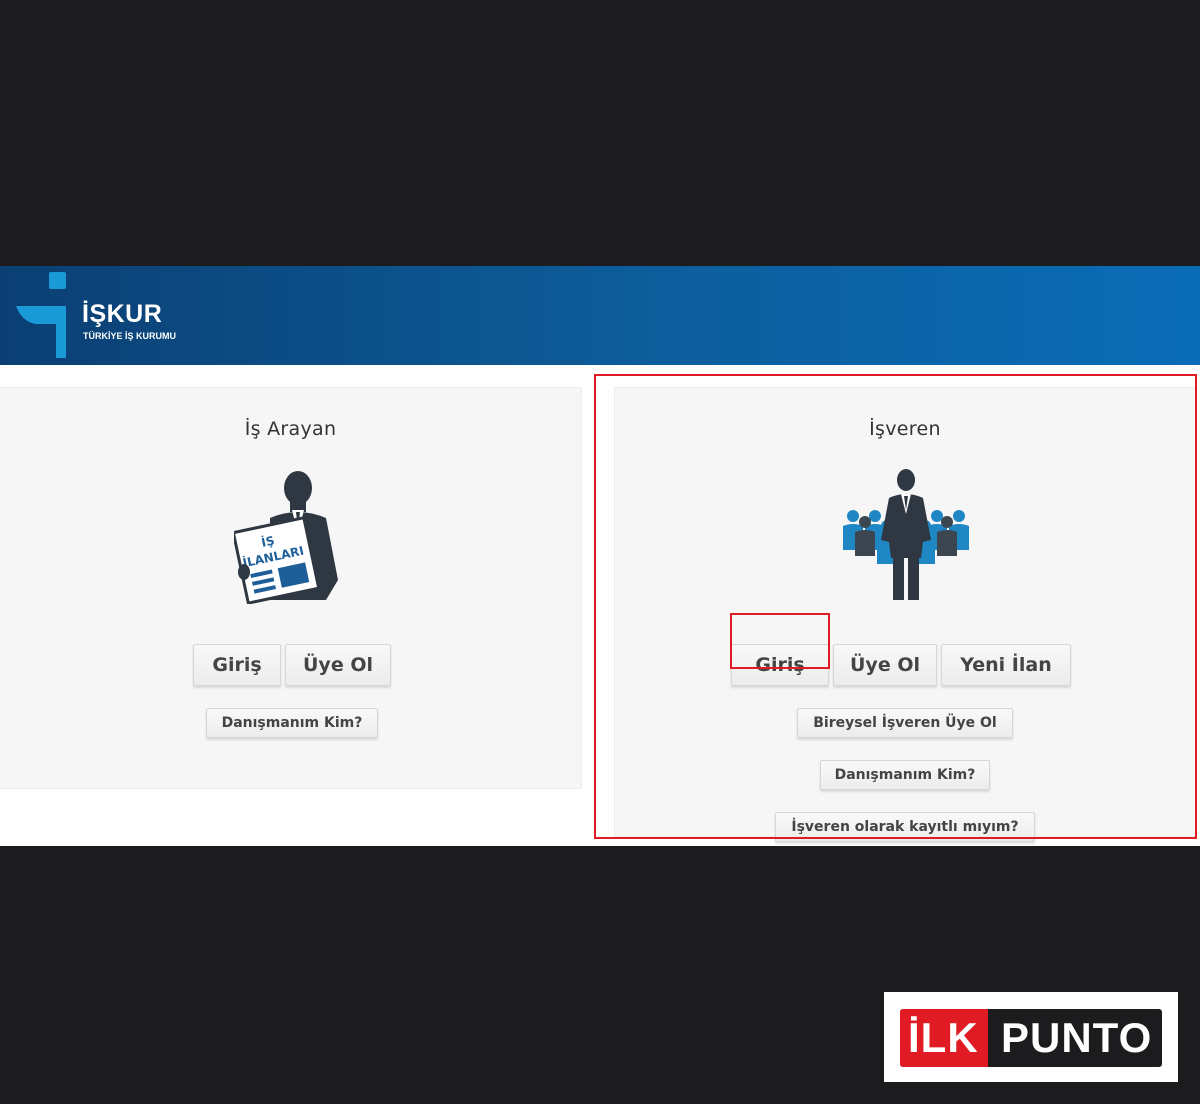  I want to click on site-header: İŞKUR TÜRKİYE İŞ KURUMU, so click(600, 315).